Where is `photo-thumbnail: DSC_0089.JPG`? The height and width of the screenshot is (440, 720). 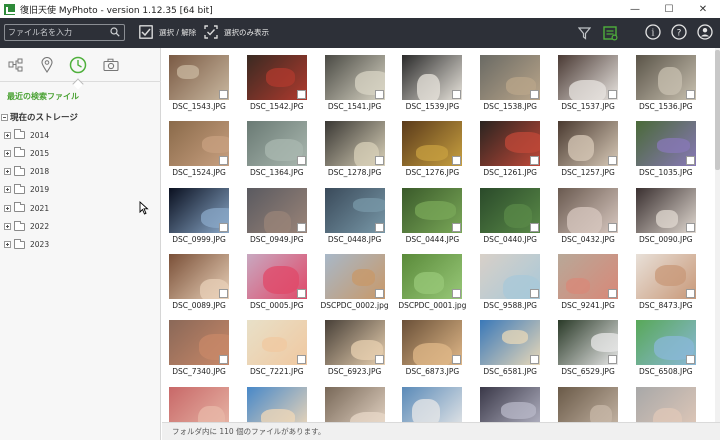 photo-thumbnail: DSC_0089.JPG is located at coordinates (199, 281).